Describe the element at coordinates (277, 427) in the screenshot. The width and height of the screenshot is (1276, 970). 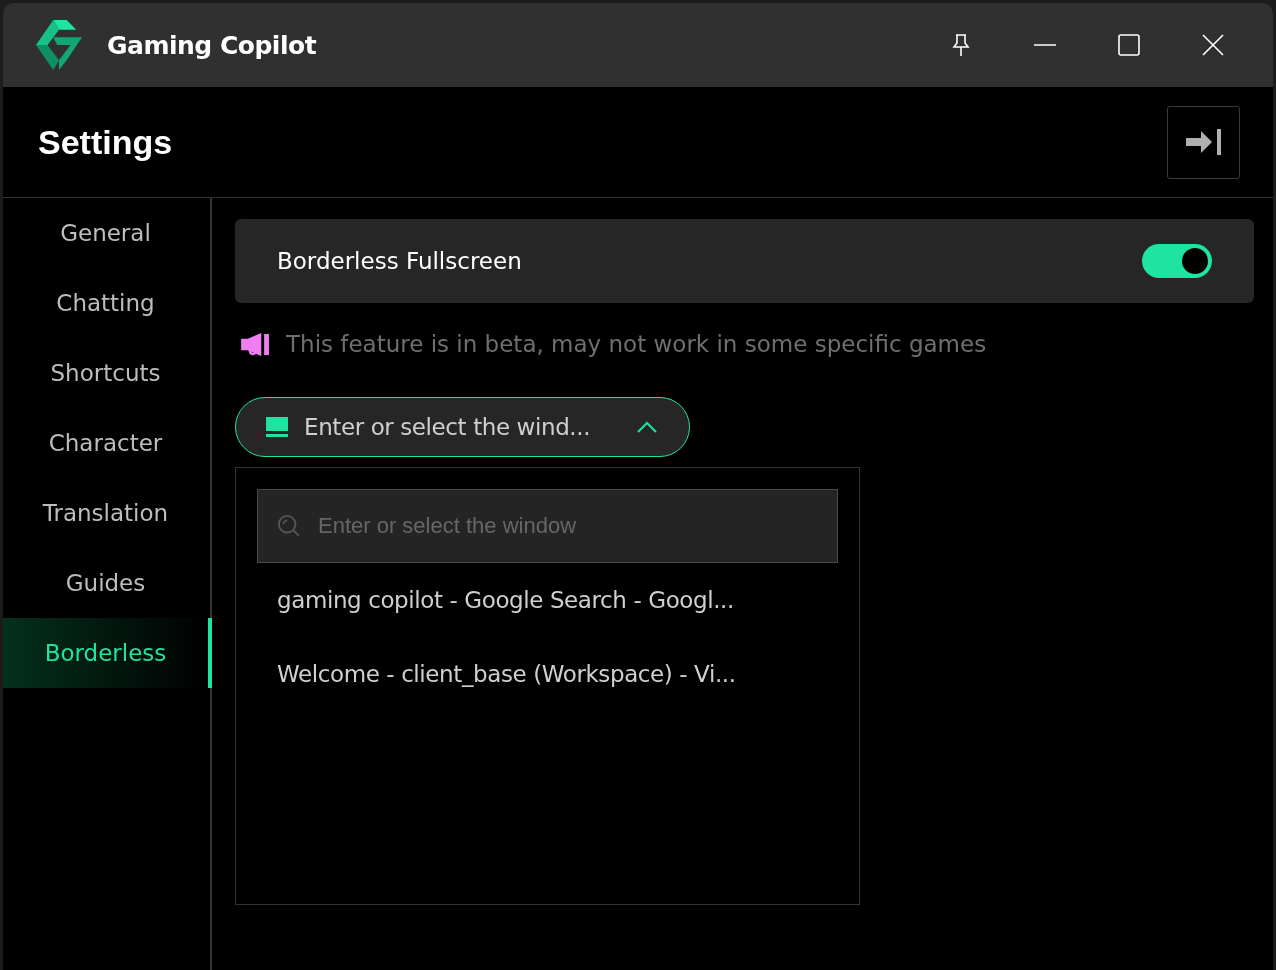
I see `monitor-icon` at that location.